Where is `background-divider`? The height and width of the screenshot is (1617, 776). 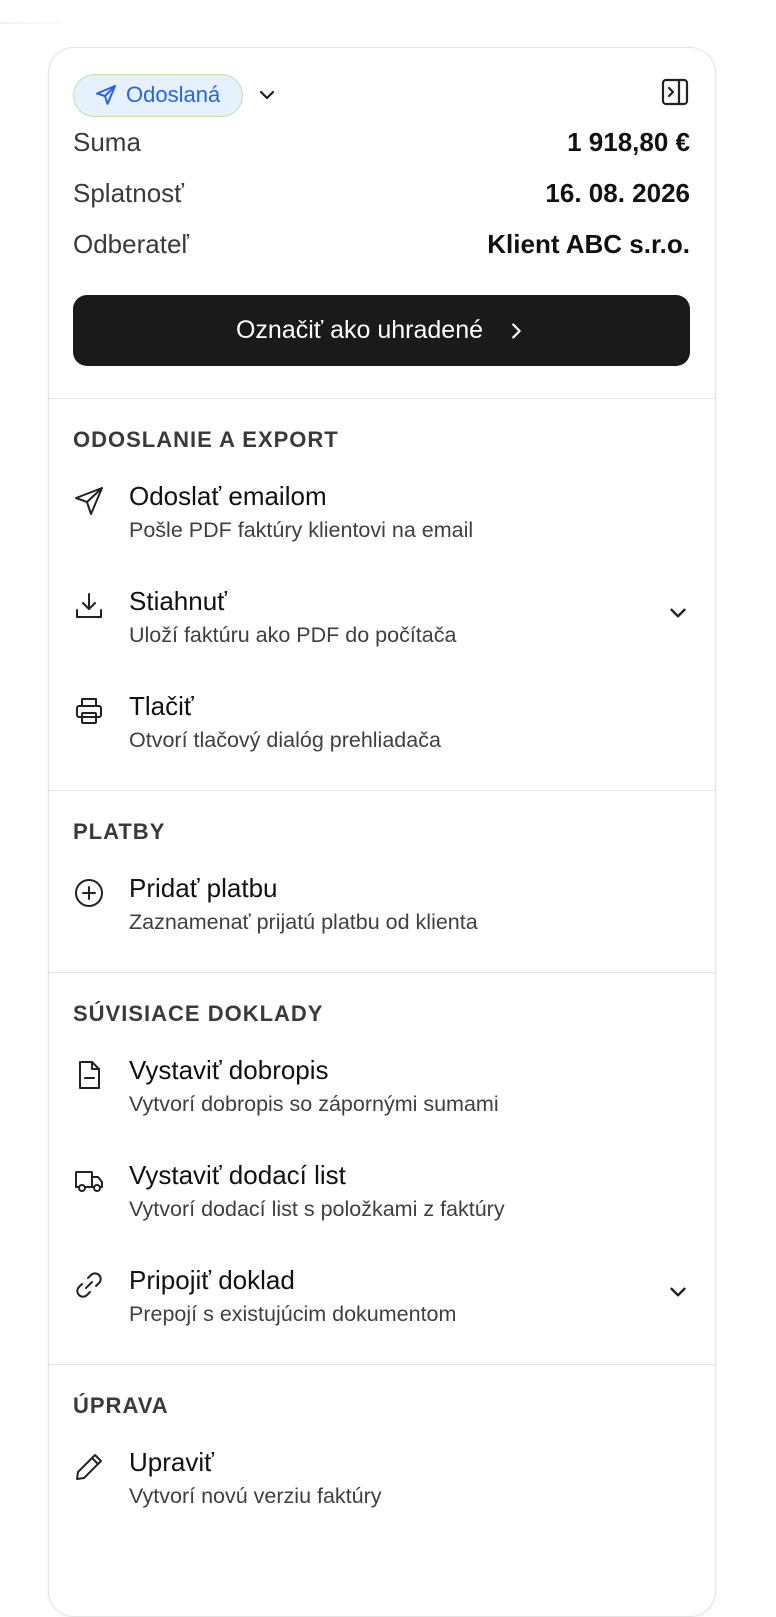 background-divider is located at coordinates (30, 23).